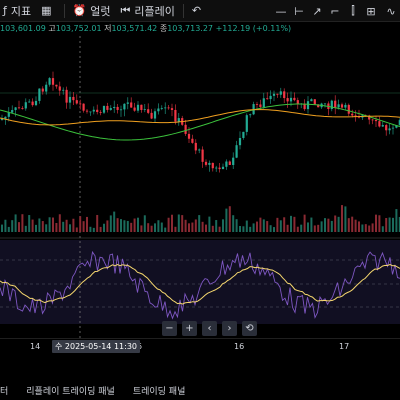 The image size is (400, 400). What do you see at coordinates (209, 328) in the screenshot?
I see `scroll-left-button: ‹` at bounding box center [209, 328].